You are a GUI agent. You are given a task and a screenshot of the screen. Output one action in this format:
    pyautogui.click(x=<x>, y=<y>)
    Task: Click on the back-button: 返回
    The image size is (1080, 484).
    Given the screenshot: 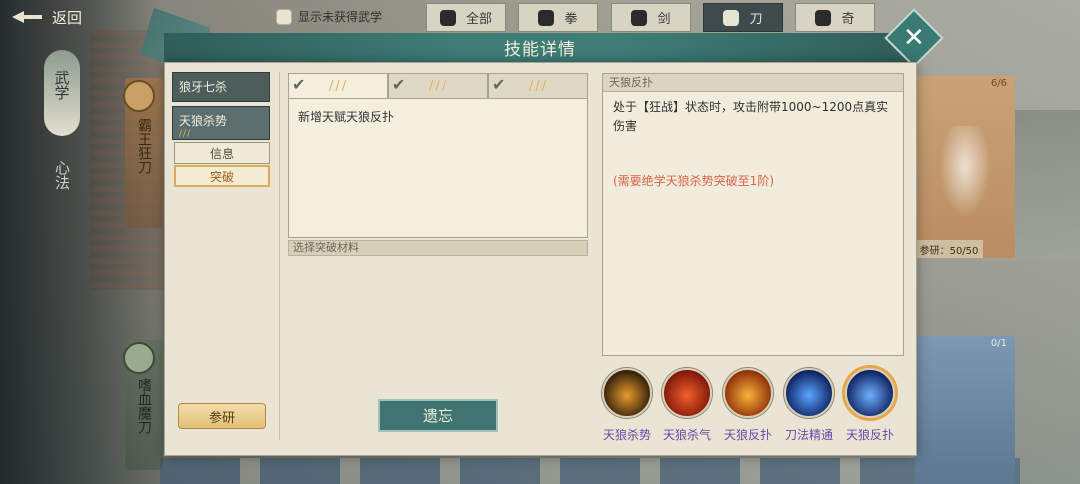 What is the action you would take?
    pyautogui.click(x=55, y=17)
    